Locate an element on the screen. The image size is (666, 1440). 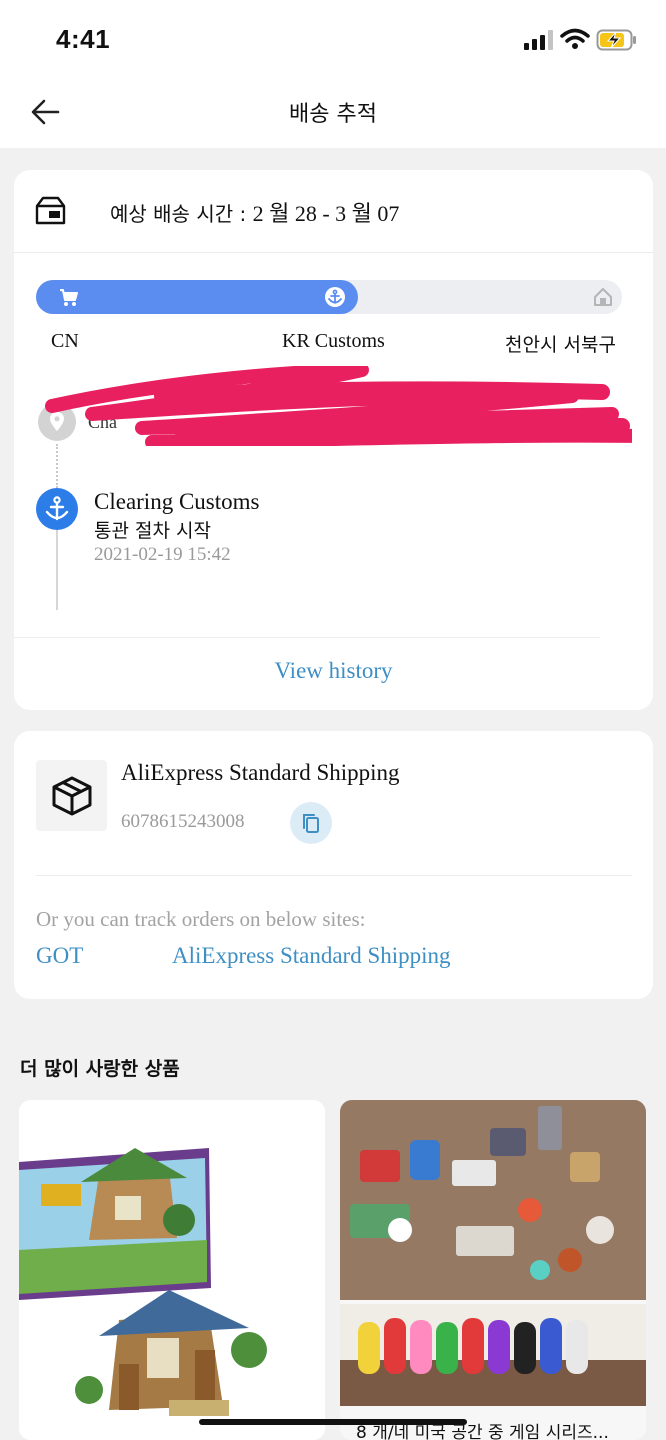
eta-value: 2 월 28 - 3 월 07 is located at coordinates (326, 213).